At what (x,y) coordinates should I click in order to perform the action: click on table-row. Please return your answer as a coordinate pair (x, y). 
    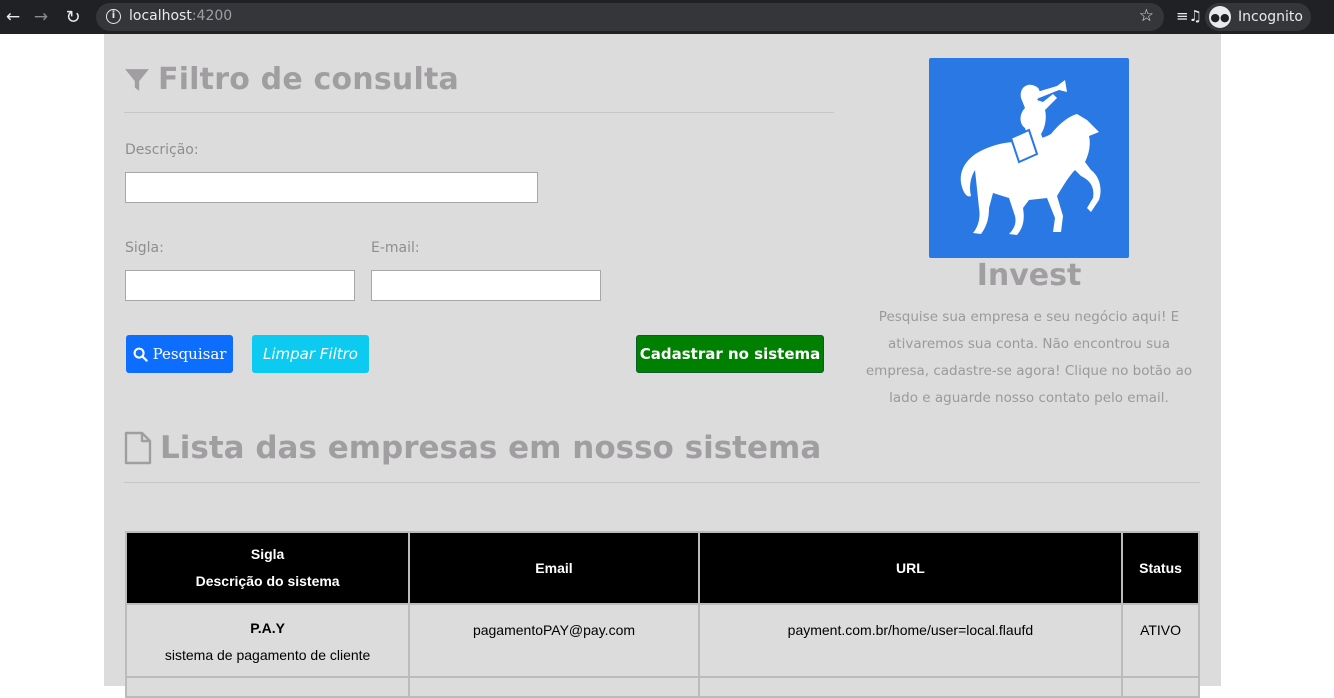
    Looking at the image, I should click on (662, 687).